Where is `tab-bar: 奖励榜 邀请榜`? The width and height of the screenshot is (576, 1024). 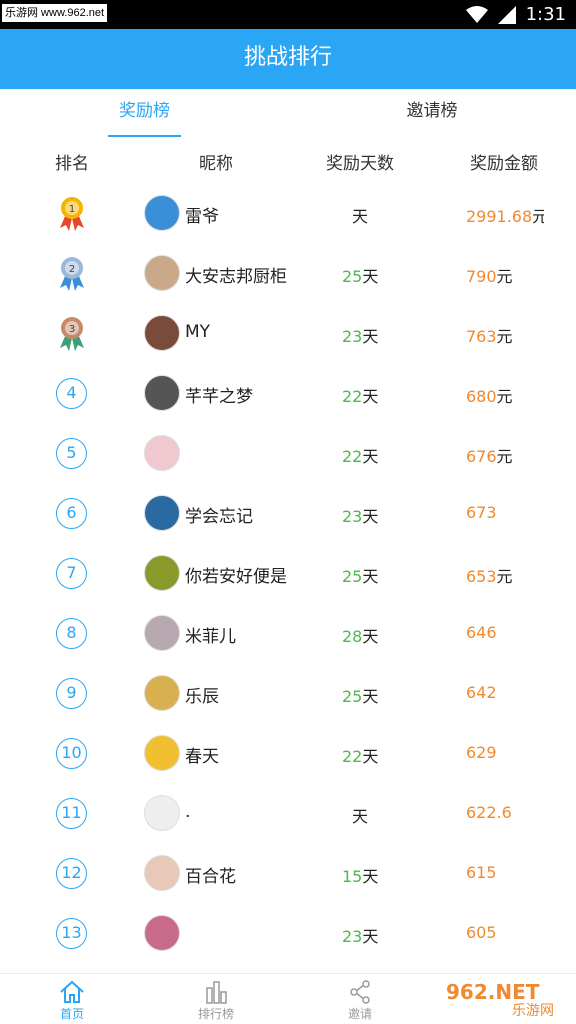 tab-bar: 奖励榜 邀请榜 is located at coordinates (288, 113).